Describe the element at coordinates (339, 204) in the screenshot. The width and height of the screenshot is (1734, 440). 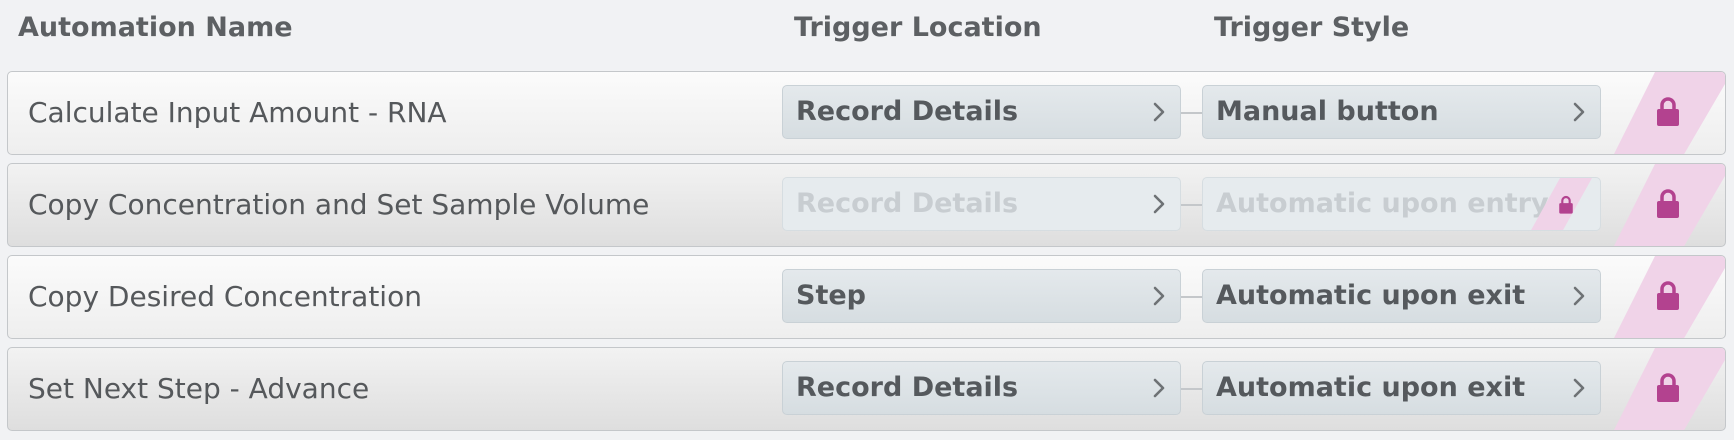
I see `automation-name: Copy Concentration and Set Sample Volume` at that location.